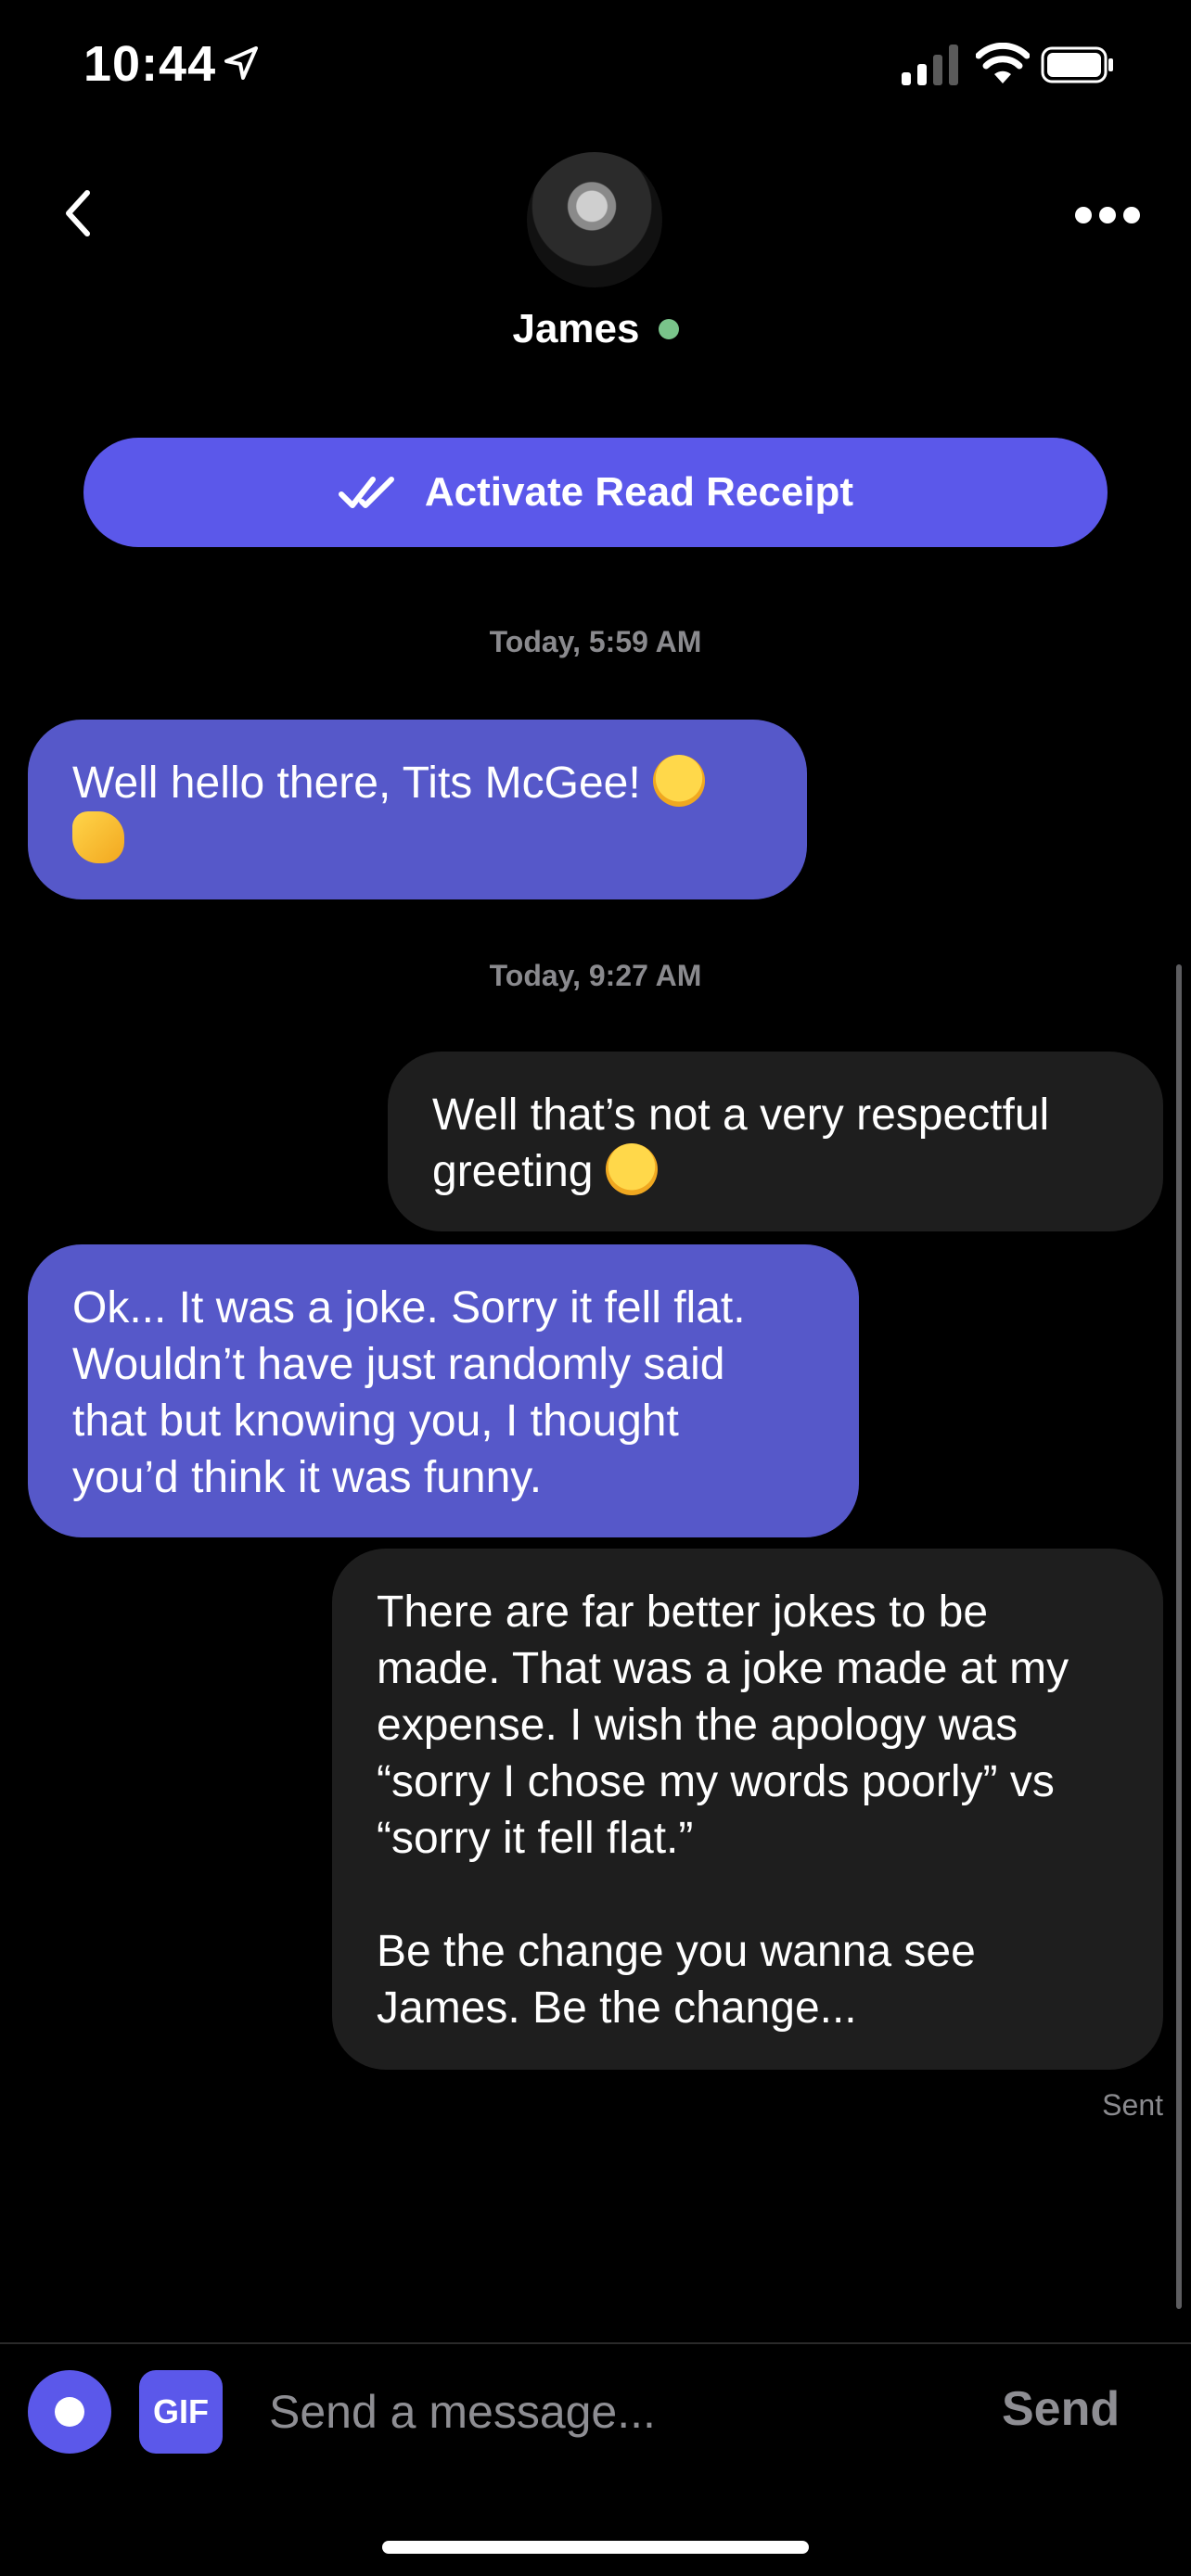  What do you see at coordinates (417, 809) in the screenshot?
I see `received-message: Well hello there, Tits McGee!` at bounding box center [417, 809].